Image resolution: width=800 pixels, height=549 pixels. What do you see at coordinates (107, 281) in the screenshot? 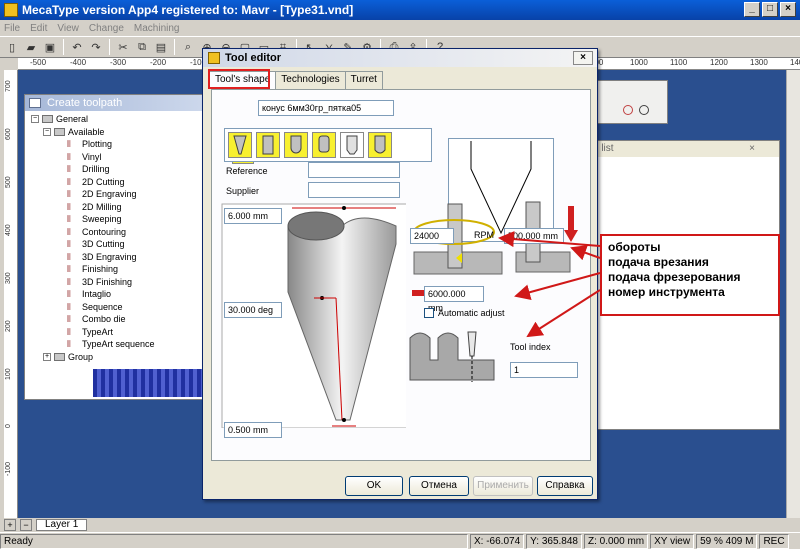
I see `tree-item-label: 3D Finishing` at bounding box center [107, 281].